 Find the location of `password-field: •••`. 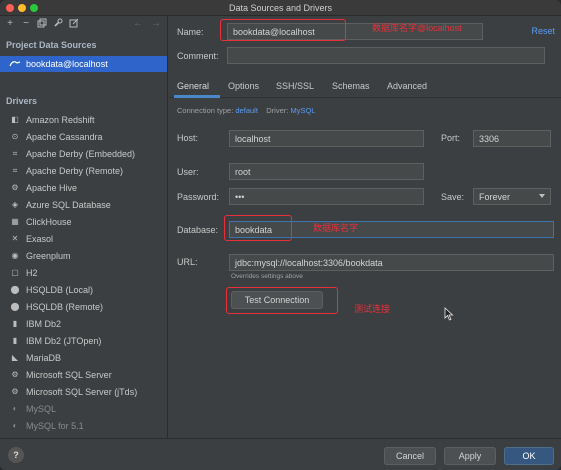

password-field: ••• is located at coordinates (326, 196).